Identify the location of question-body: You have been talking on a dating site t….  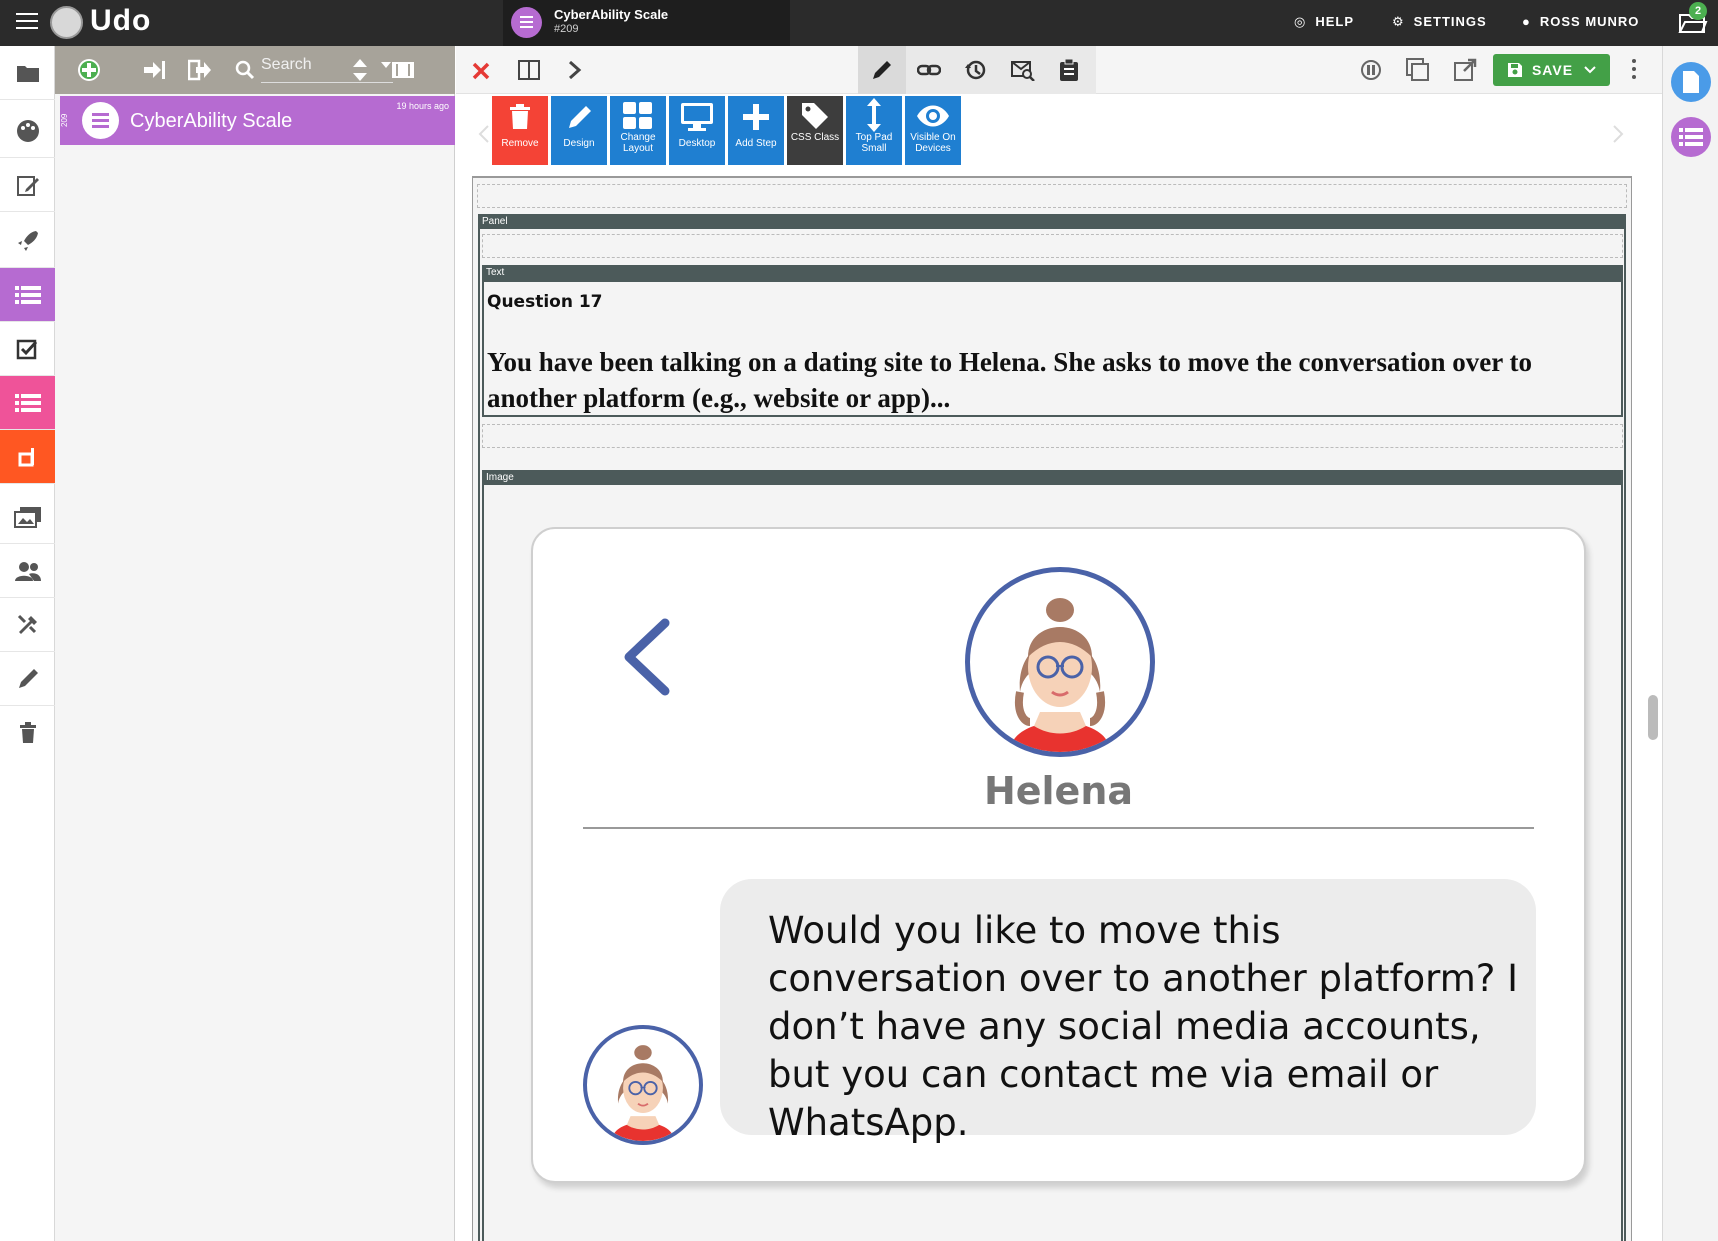
(1010, 380).